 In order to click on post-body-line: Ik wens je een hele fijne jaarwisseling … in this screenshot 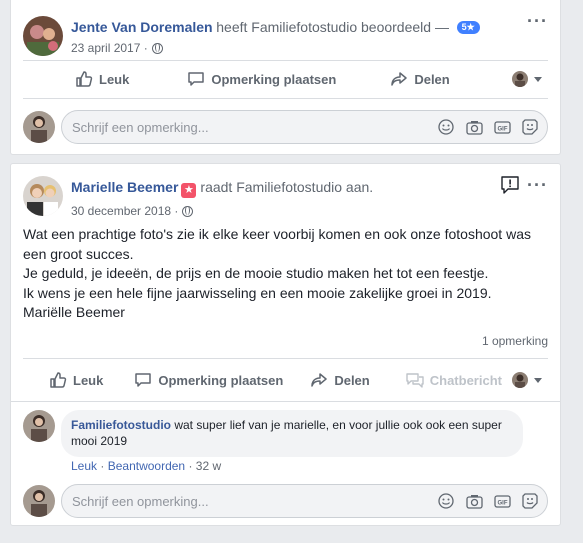, I will do `click(257, 292)`.